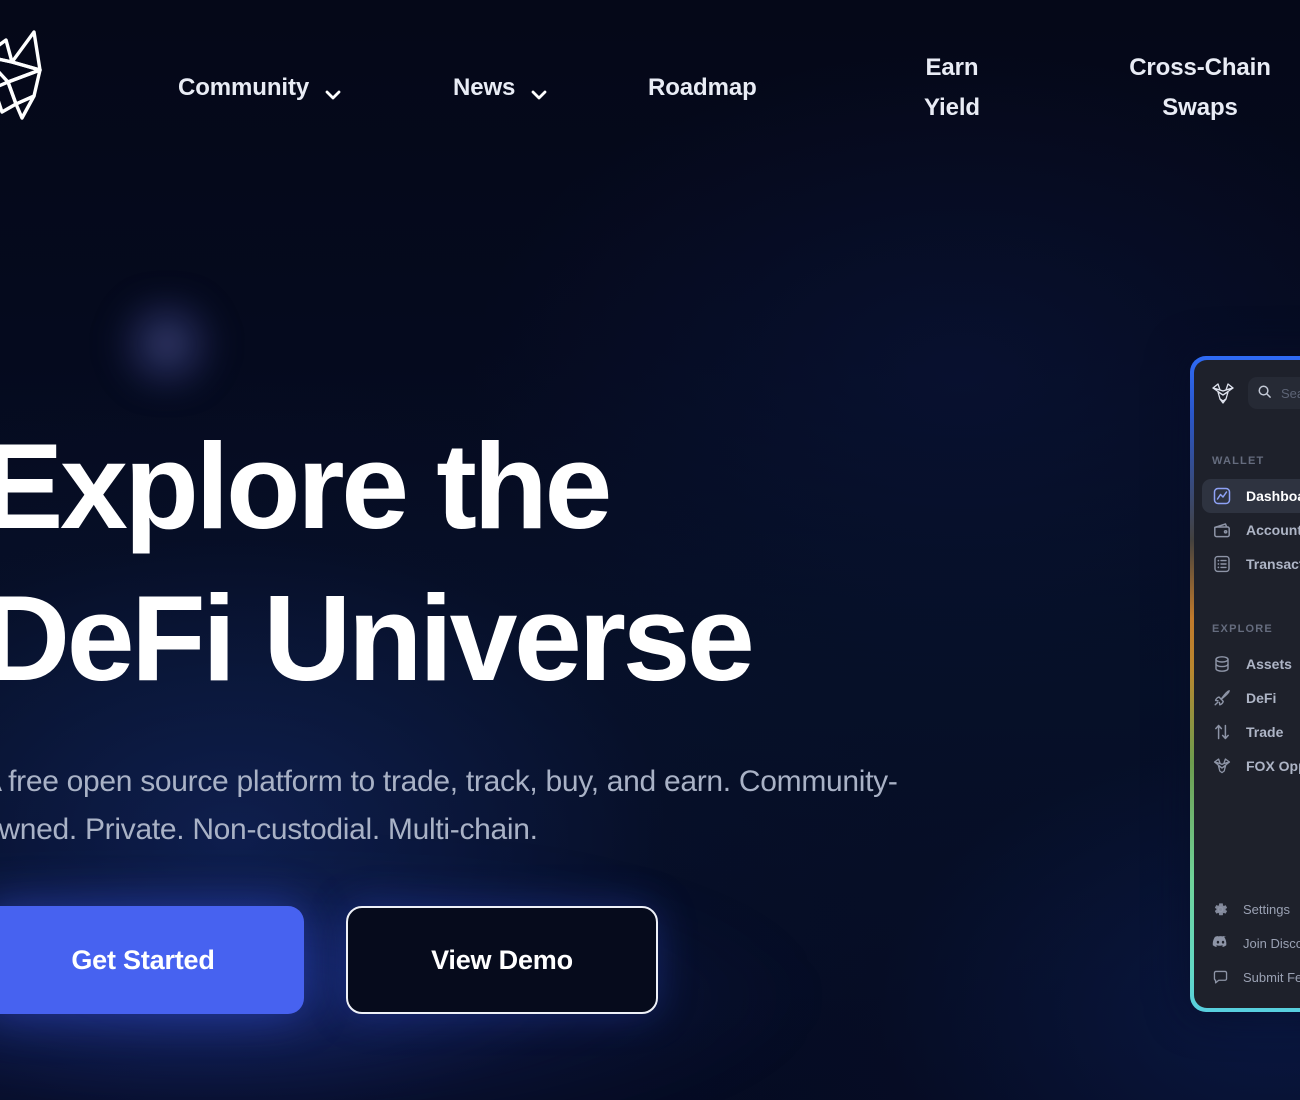 The width and height of the screenshot is (1300, 1100). Describe the element at coordinates (1200, 88) in the screenshot. I see `nav-item-cross-chain-swaps: Cross-Chain Swaps` at that location.